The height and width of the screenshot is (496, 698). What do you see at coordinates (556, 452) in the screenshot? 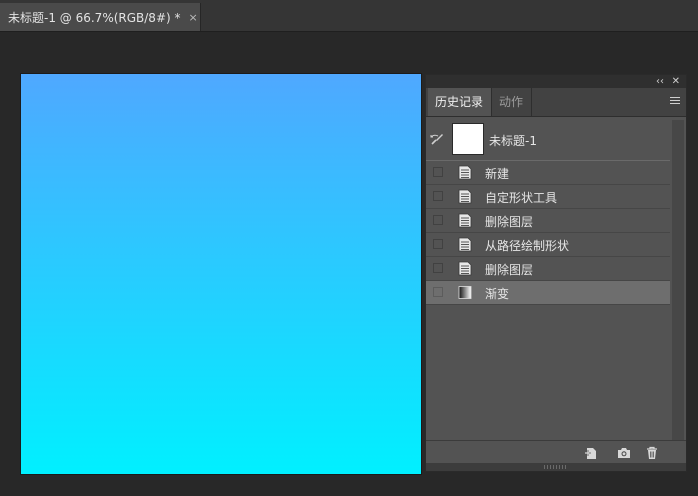
I see `history-panel-footer` at bounding box center [556, 452].